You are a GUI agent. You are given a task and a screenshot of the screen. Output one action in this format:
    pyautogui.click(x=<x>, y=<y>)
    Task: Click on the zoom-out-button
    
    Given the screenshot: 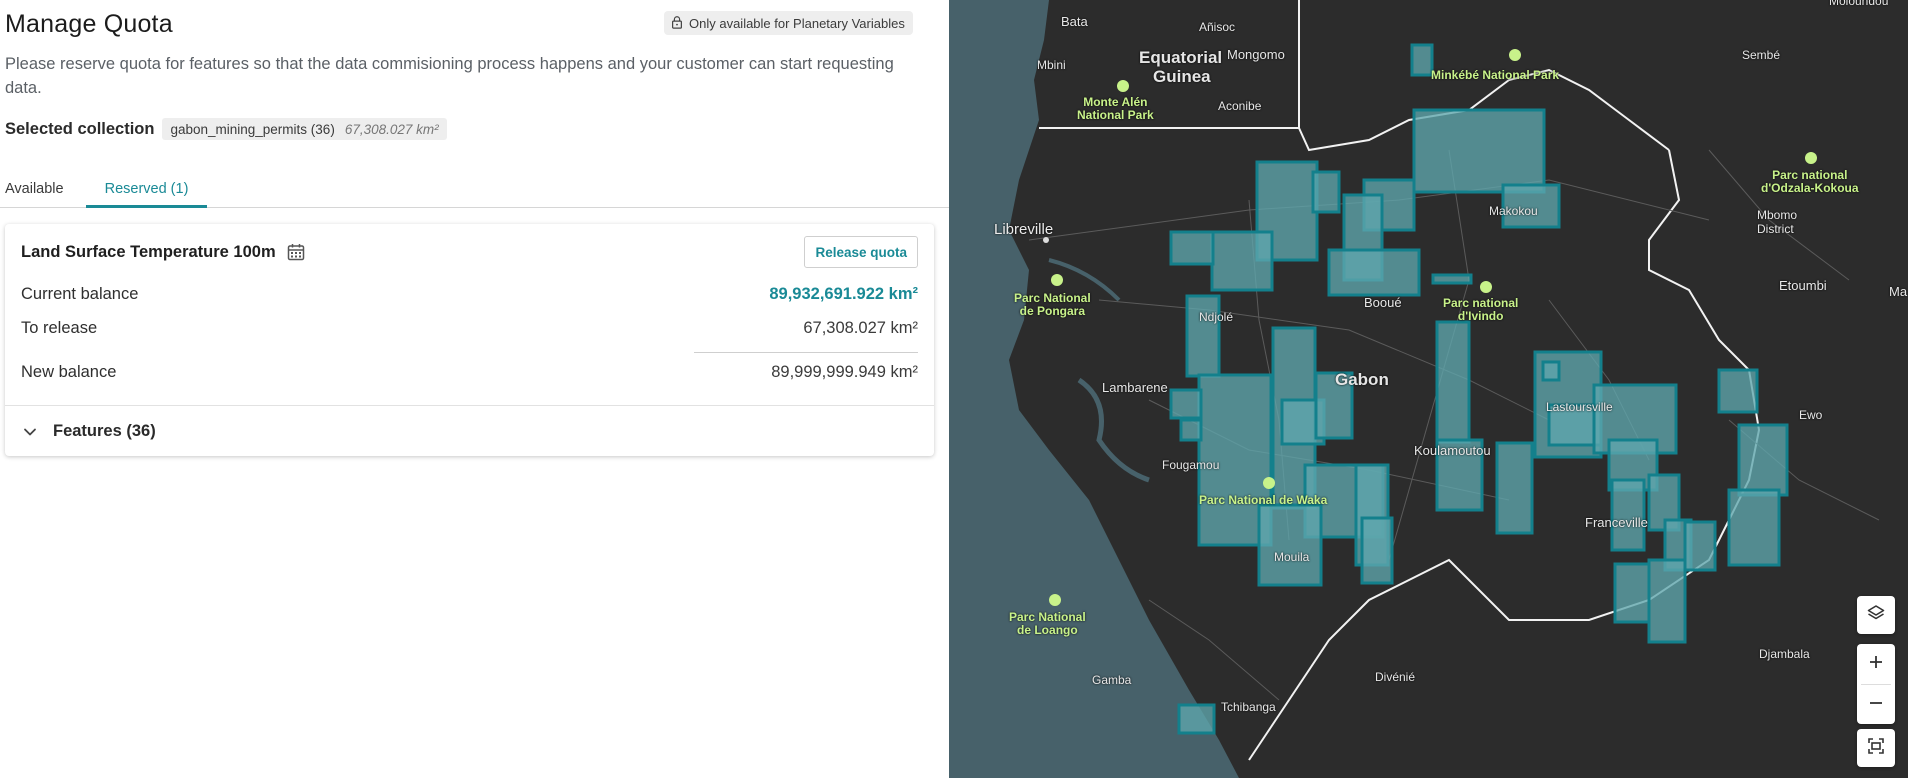 What is the action you would take?
    pyautogui.click(x=1876, y=705)
    